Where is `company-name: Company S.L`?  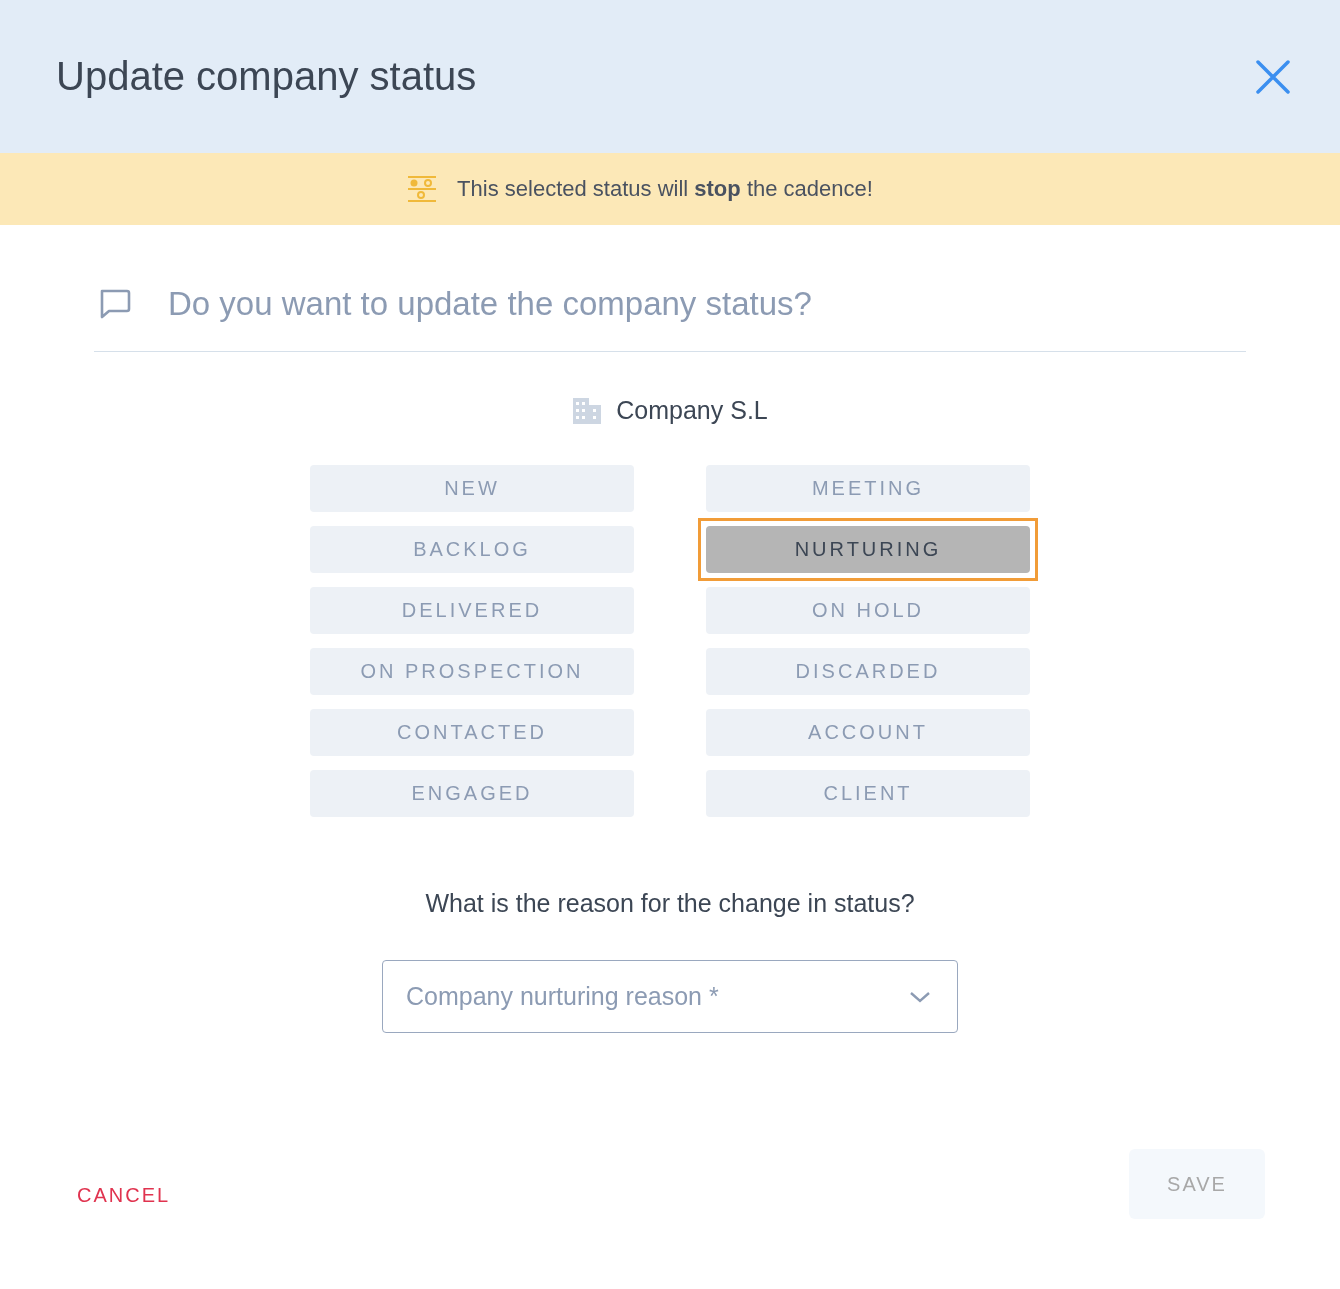 company-name: Company S.L is located at coordinates (692, 410).